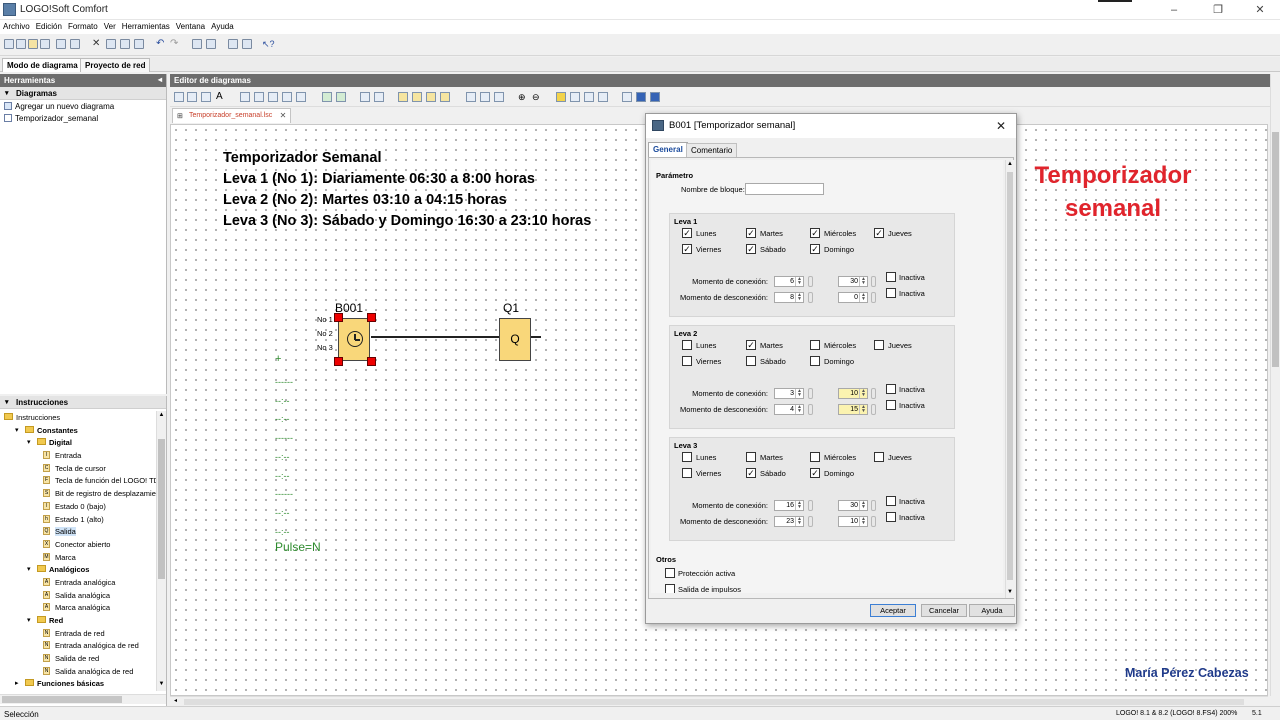 This screenshot has width=1280, height=720. Describe the element at coordinates (61, 44) in the screenshot. I see `save-icon` at that location.